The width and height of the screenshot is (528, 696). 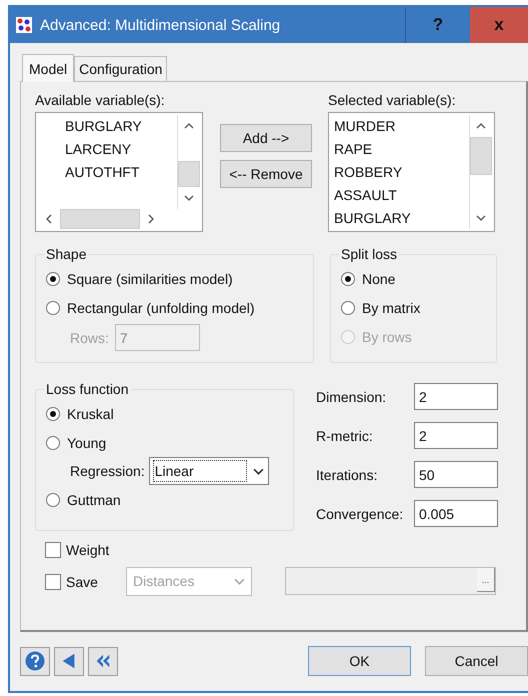 I want to click on option-label: By matrix, so click(x=391, y=308).